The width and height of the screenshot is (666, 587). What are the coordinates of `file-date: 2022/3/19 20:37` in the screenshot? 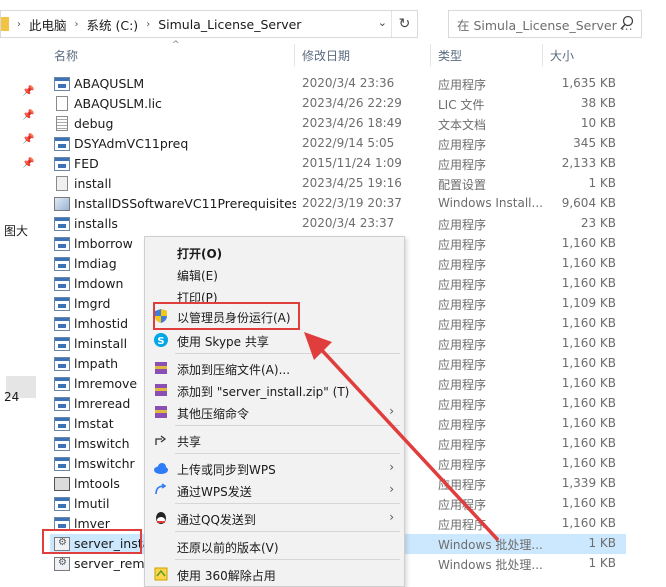 It's located at (352, 203).